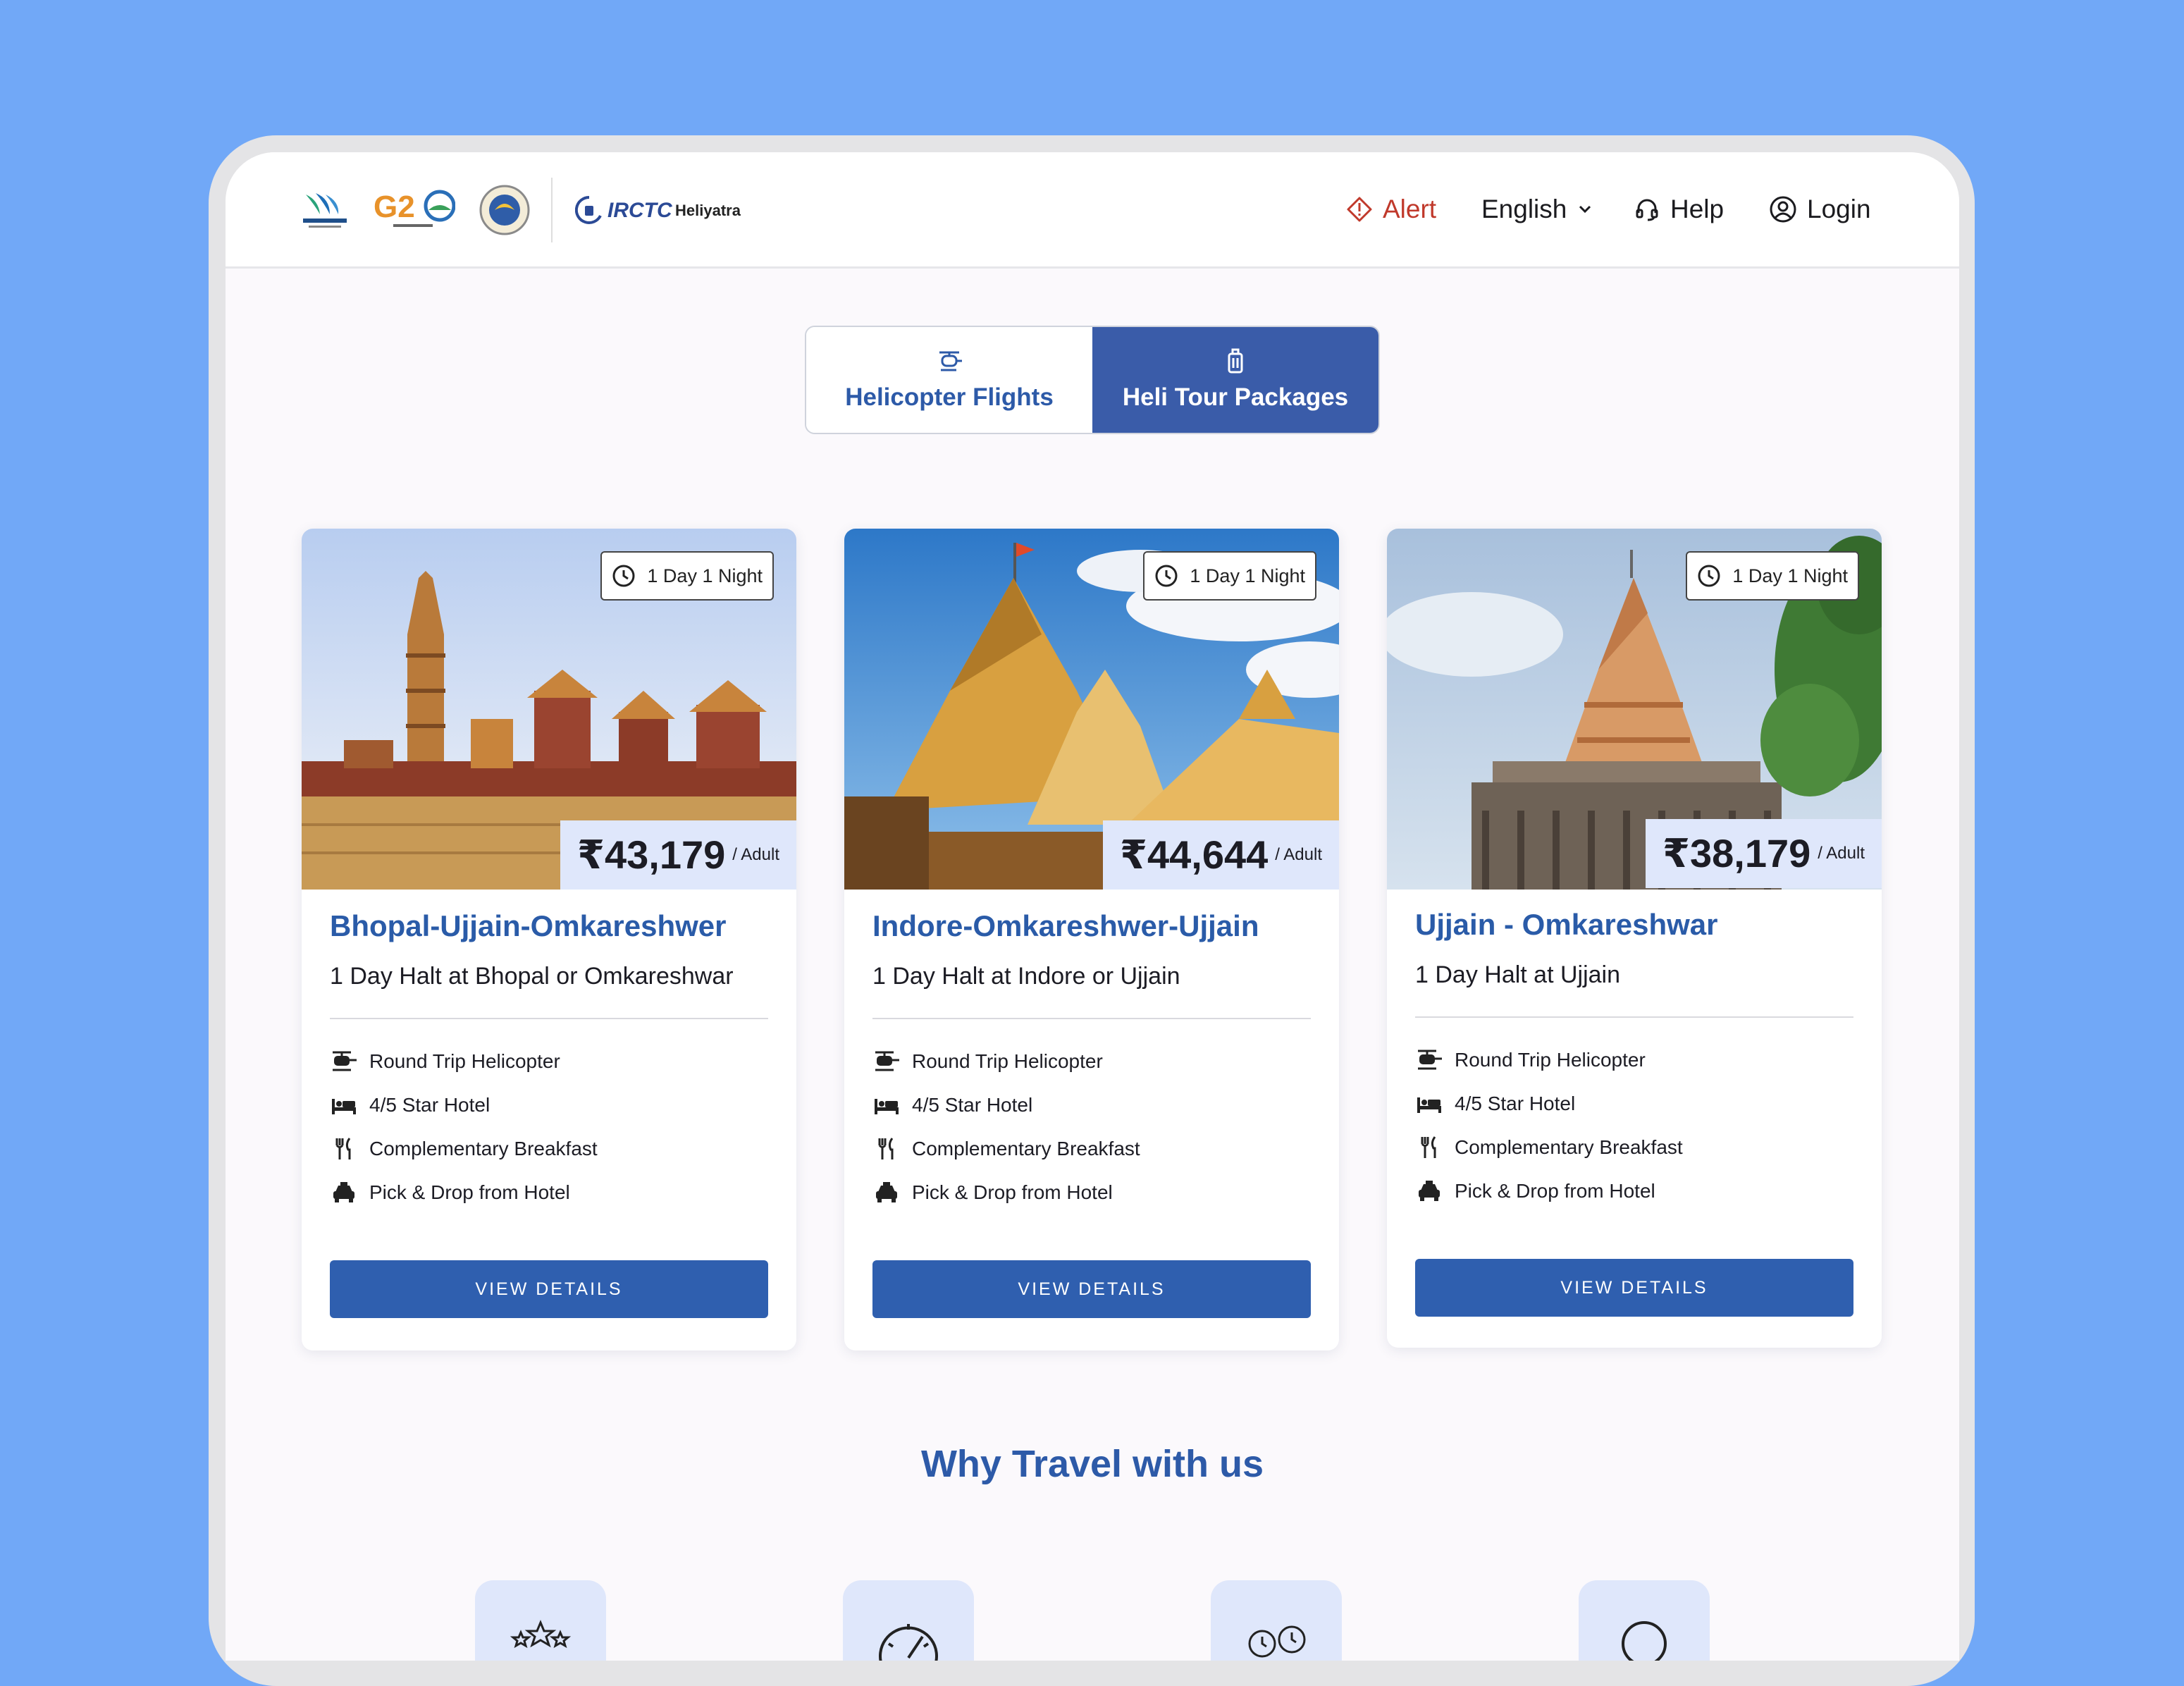  Describe the element at coordinates (1195, 855) in the screenshot. I see `price-amount: ₹44,644` at that location.